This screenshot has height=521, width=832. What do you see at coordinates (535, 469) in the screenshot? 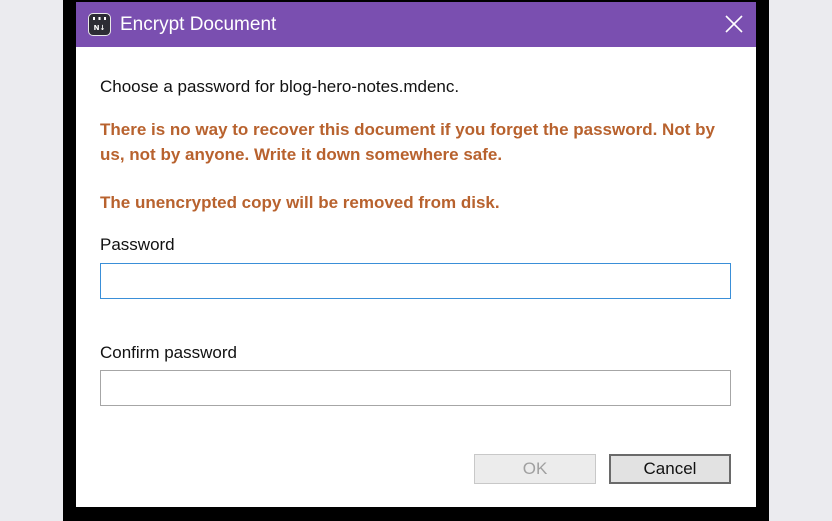
I see `ok-button: OK` at bounding box center [535, 469].